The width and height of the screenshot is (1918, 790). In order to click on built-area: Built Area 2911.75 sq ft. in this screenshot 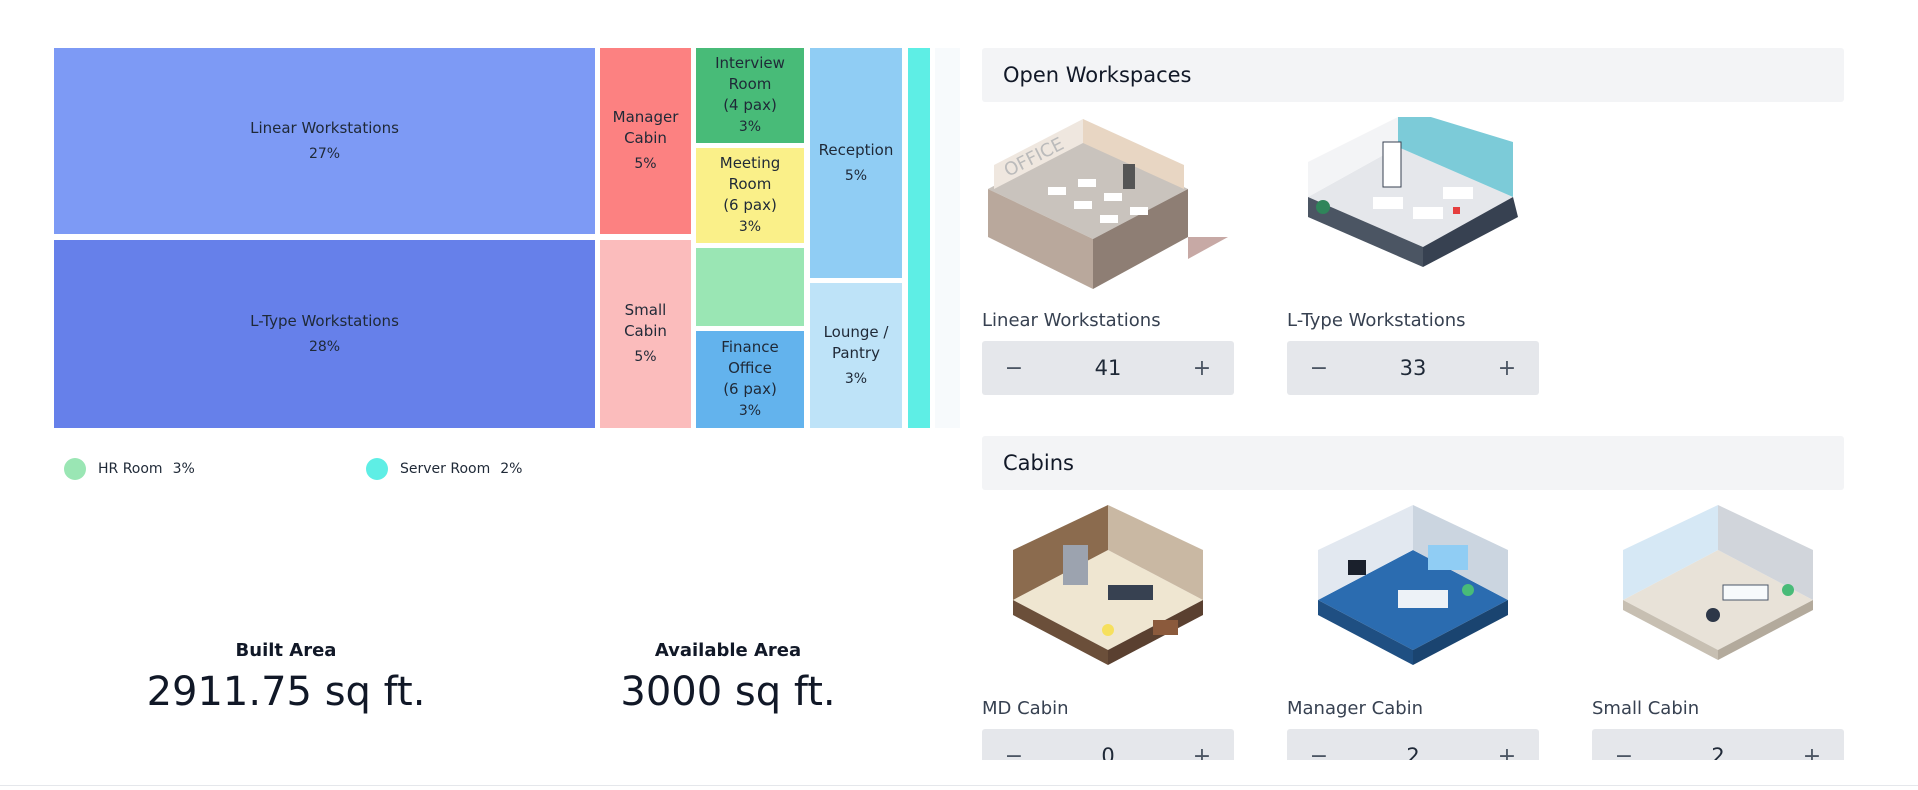, I will do `click(286, 677)`.